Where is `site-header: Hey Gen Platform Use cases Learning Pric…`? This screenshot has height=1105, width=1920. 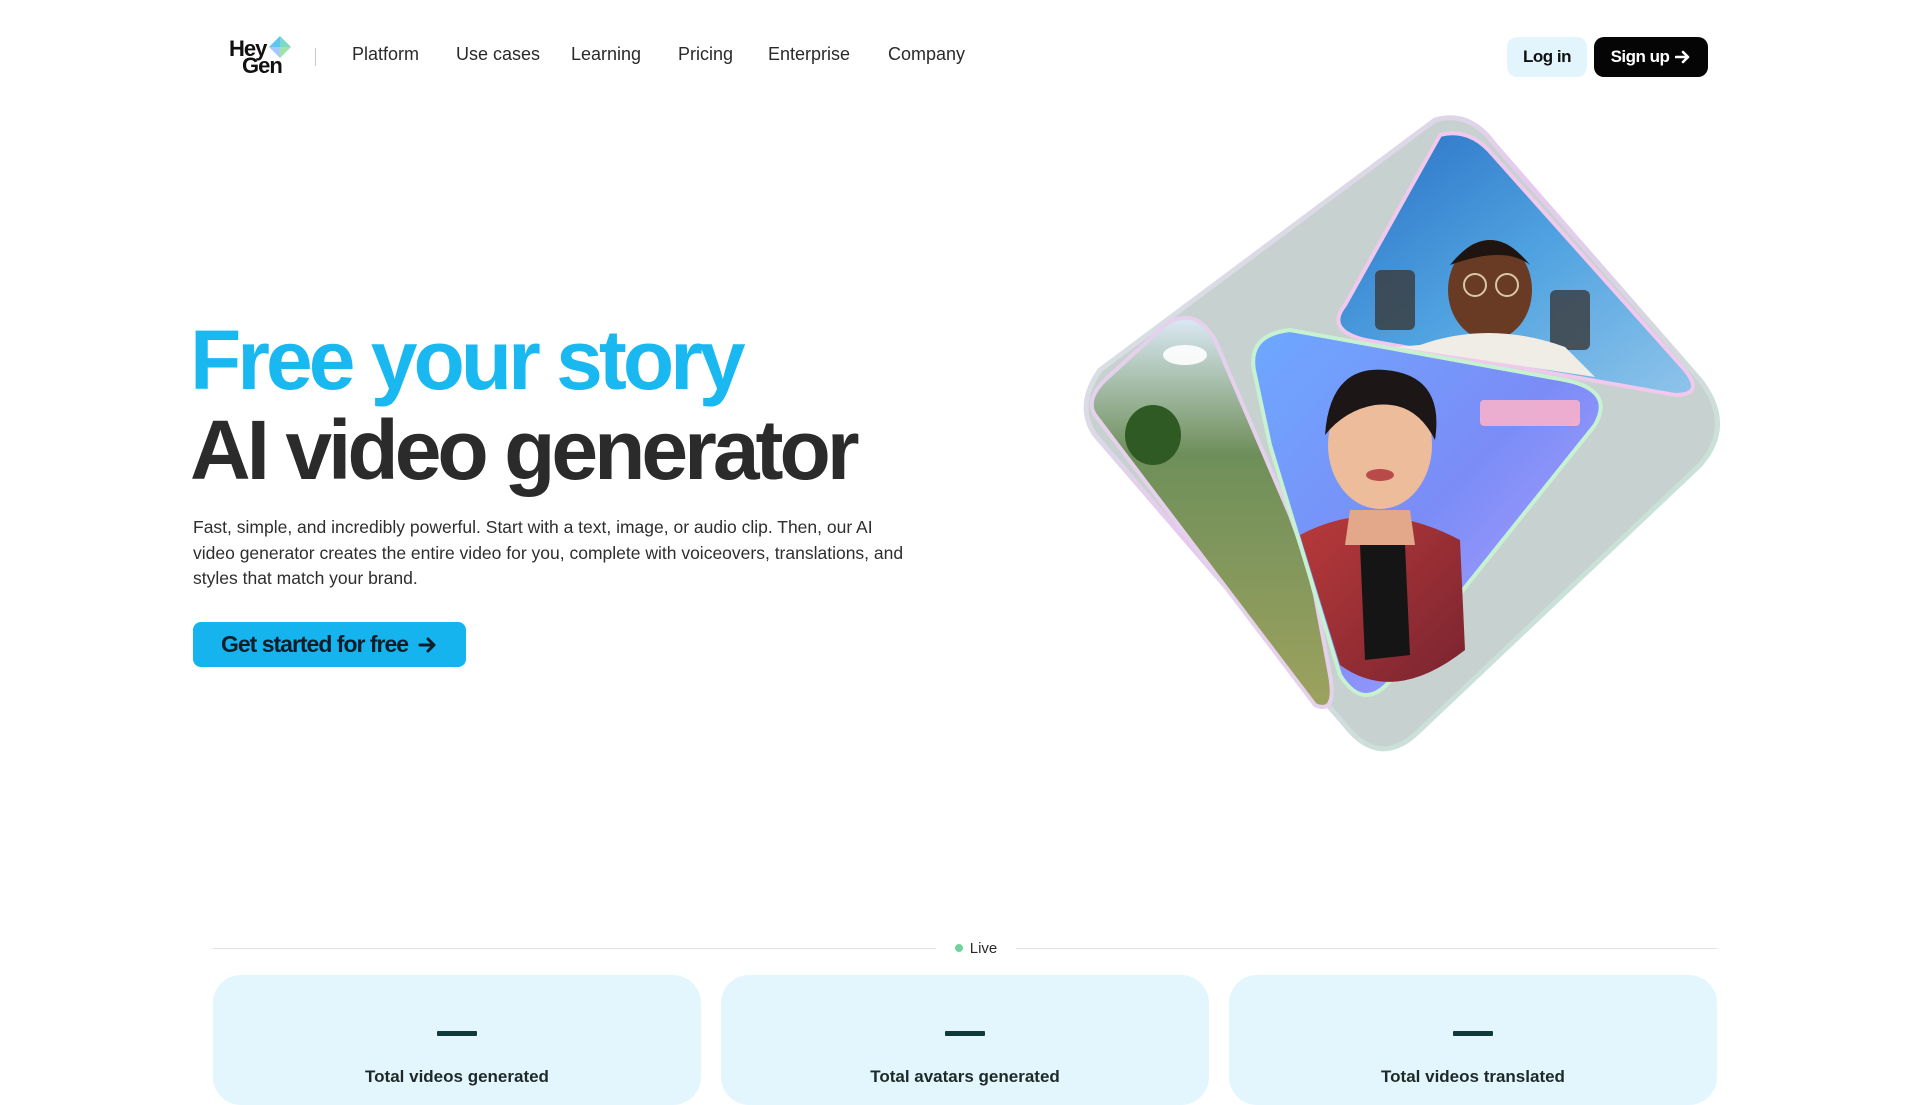
site-header: Hey Gen Platform Use cases Learning Pric… is located at coordinates (960, 55).